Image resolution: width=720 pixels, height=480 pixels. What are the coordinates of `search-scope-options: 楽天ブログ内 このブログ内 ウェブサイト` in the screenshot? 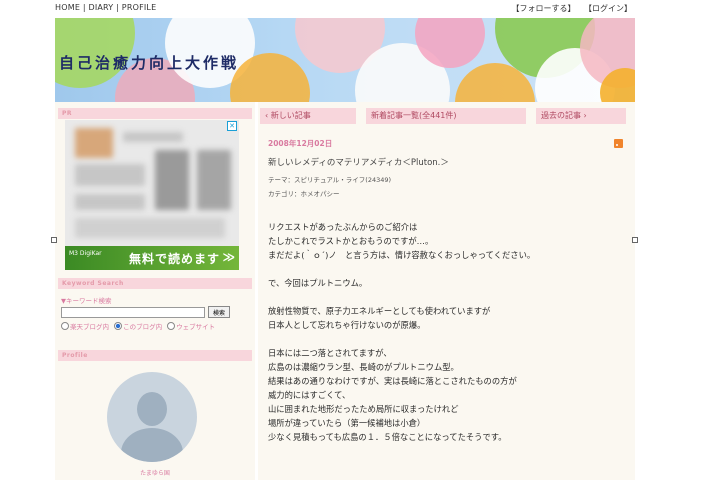 It's located at (139, 326).